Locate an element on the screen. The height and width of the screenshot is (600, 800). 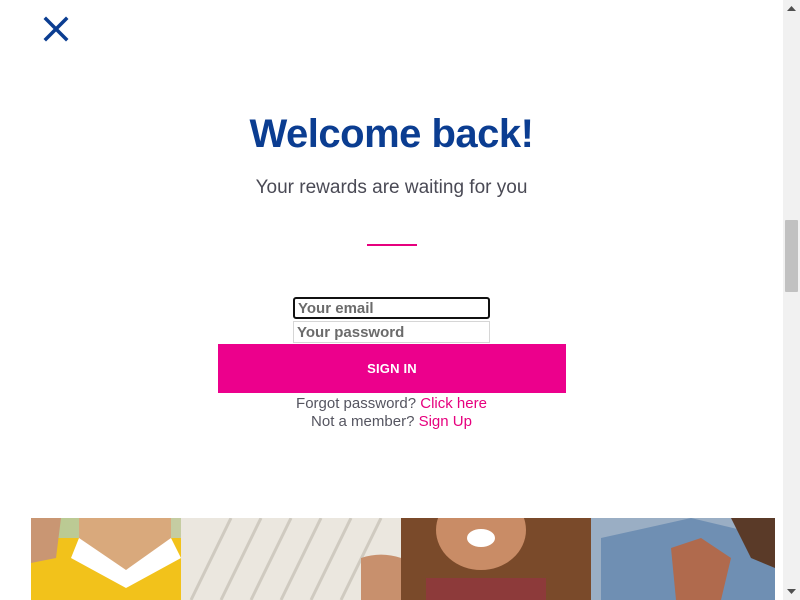
scrollbar-thumb is located at coordinates (791, 256).